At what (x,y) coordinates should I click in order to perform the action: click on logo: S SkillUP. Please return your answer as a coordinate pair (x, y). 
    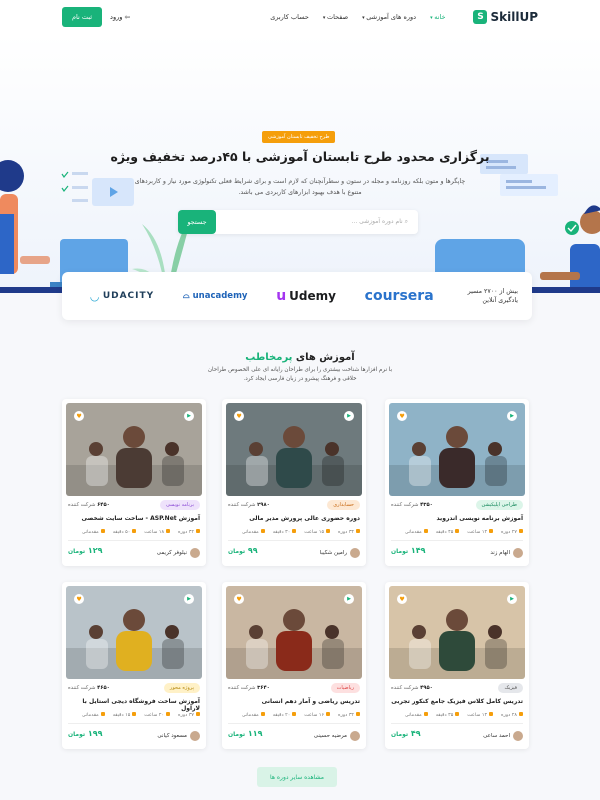
    Looking at the image, I should click on (505, 17).